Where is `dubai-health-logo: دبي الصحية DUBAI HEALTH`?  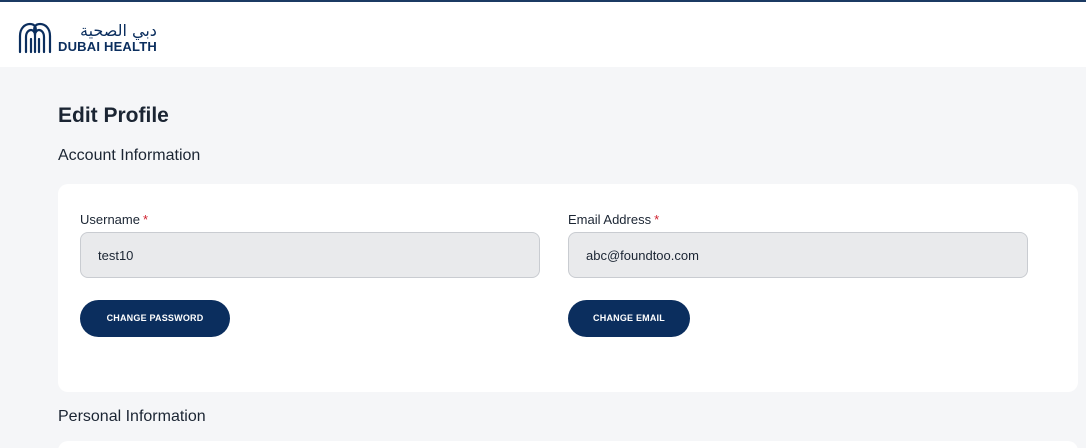
dubai-health-logo: دبي الصحية DUBAI HEALTH is located at coordinates (87, 38).